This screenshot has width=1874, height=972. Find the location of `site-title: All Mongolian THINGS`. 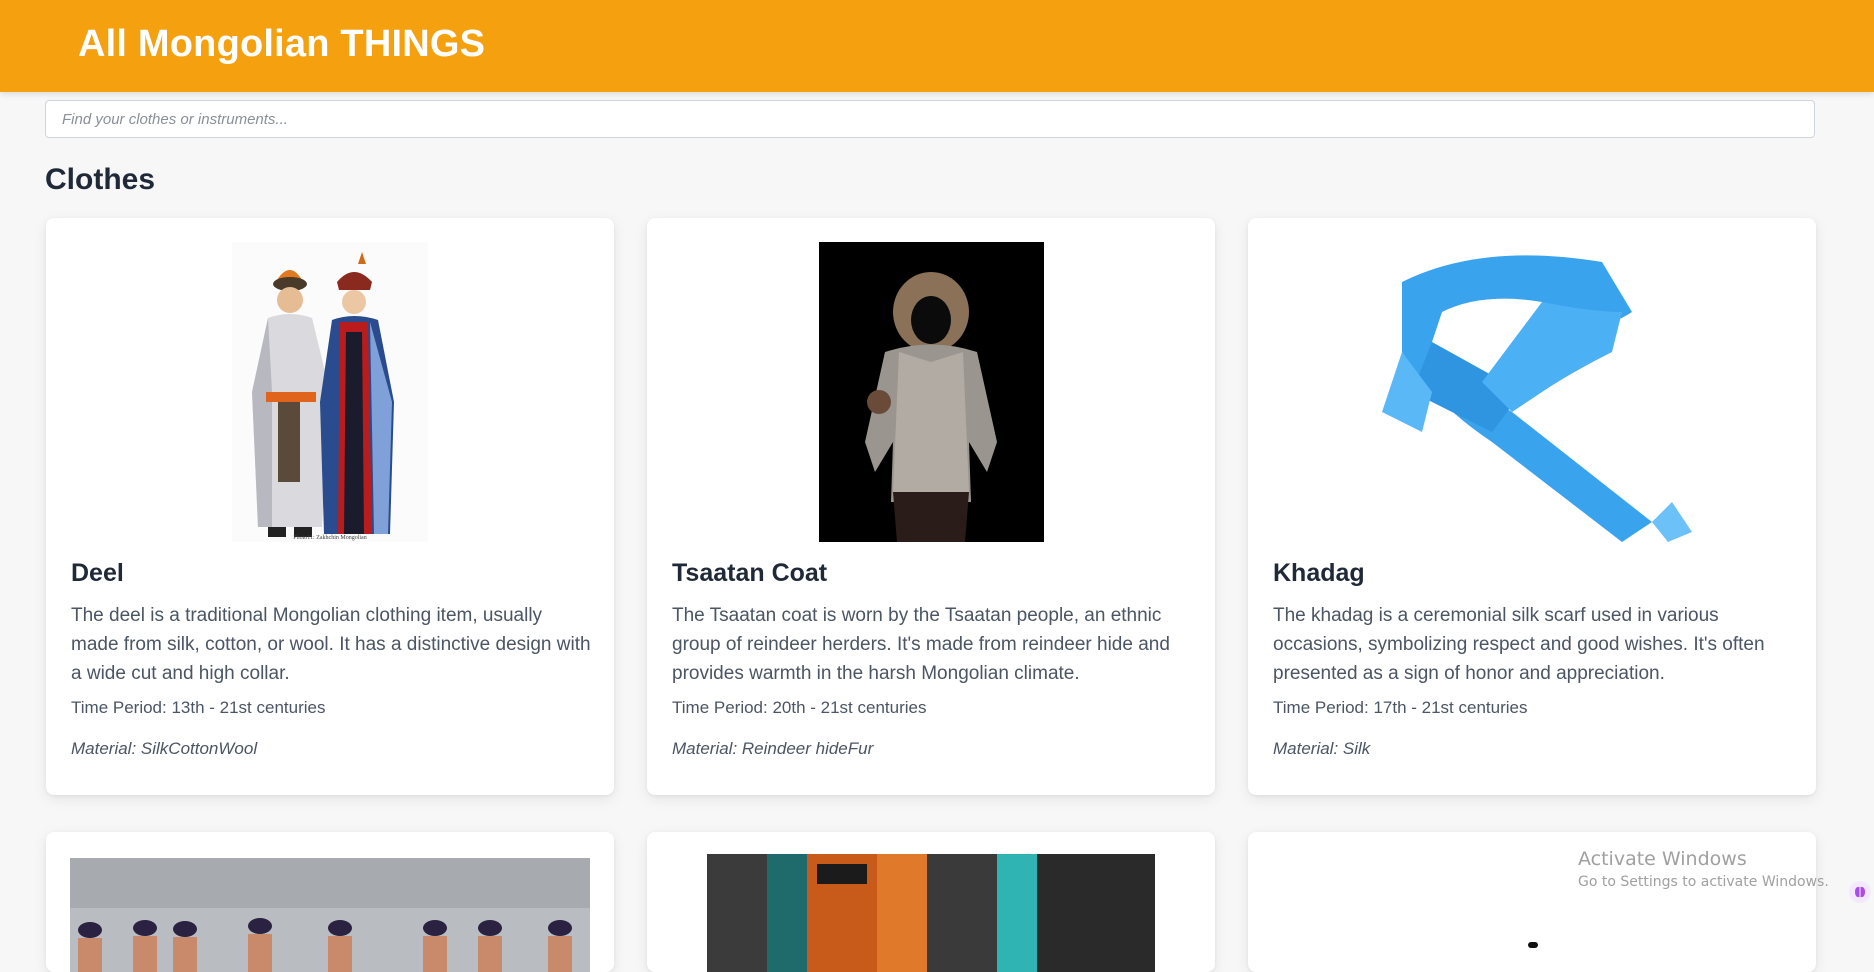

site-title: All Mongolian THINGS is located at coordinates (281, 44).